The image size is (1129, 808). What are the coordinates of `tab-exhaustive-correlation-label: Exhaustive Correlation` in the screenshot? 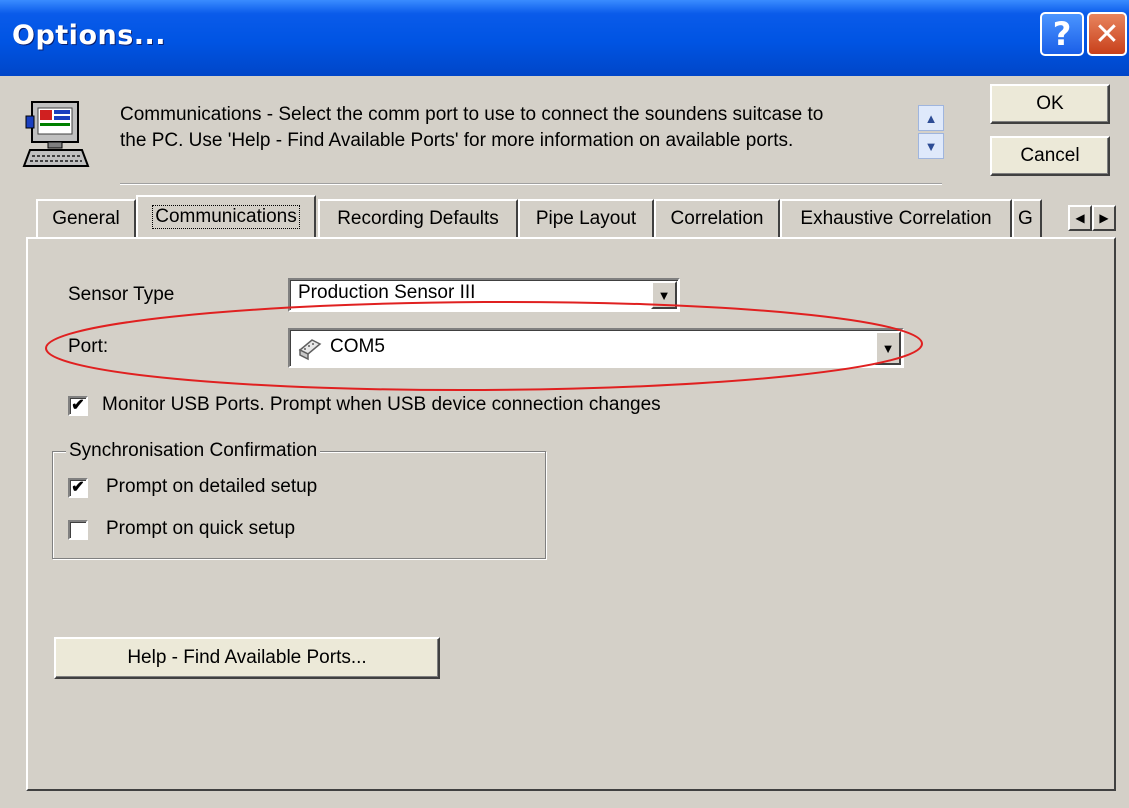 It's located at (896, 218).